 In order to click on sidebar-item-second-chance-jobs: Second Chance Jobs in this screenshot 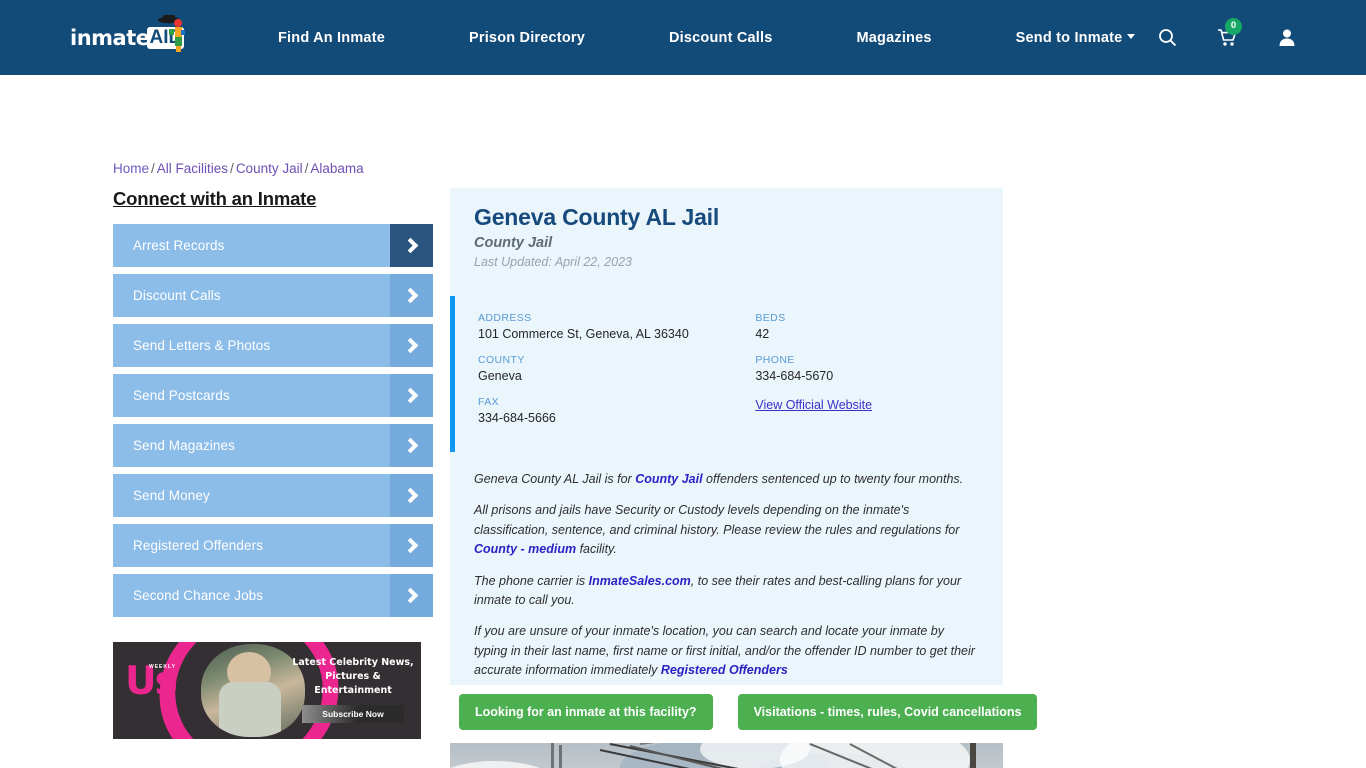, I will do `click(273, 595)`.